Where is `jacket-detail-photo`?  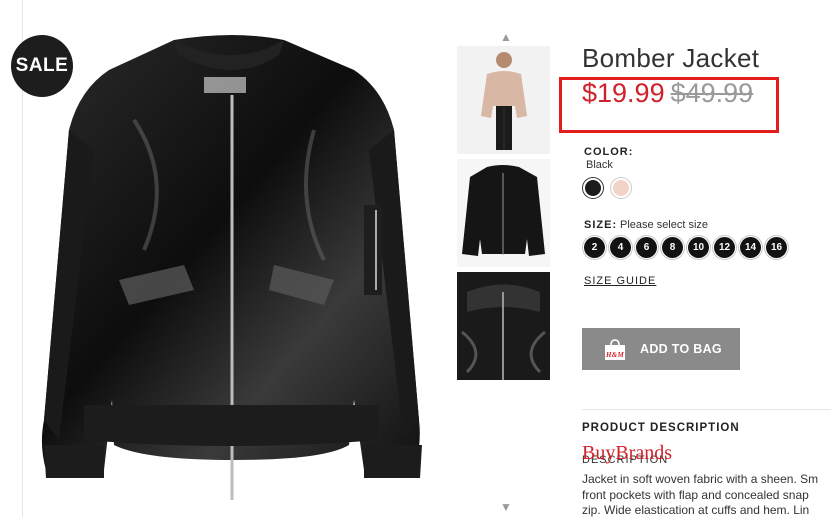 jacket-detail-photo is located at coordinates (503, 326).